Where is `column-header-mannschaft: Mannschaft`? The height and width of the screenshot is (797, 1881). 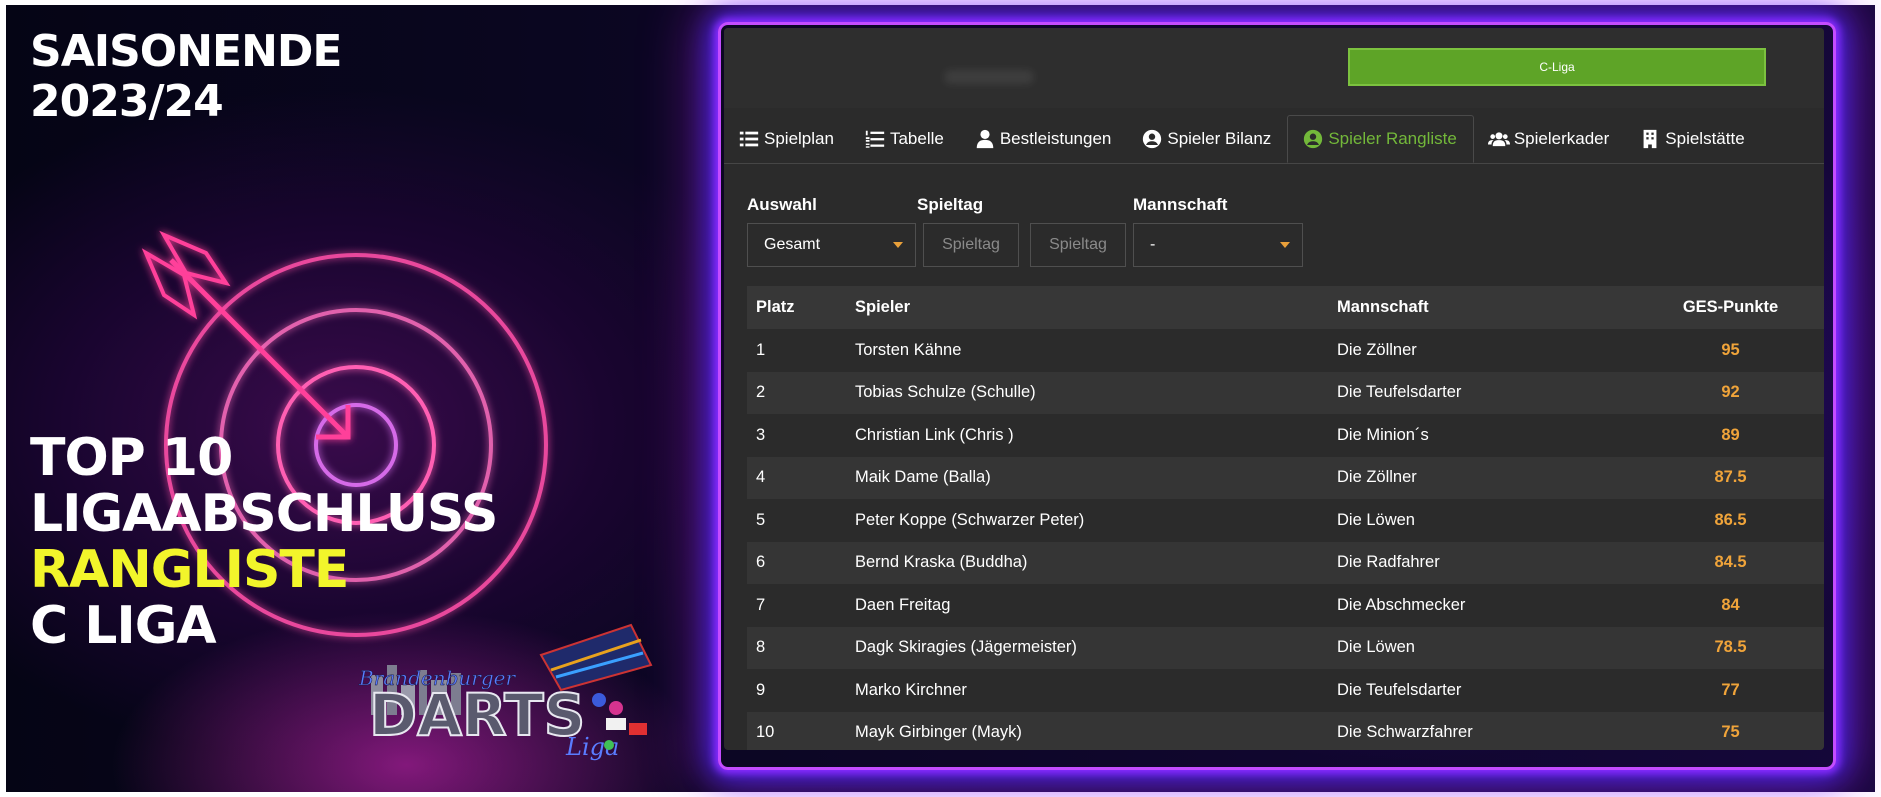 column-header-mannschaft: Mannschaft is located at coordinates (1487, 307).